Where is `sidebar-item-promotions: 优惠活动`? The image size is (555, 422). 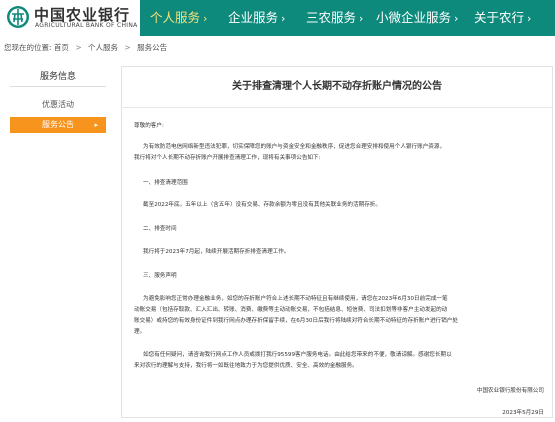 sidebar-item-promotions: 优惠活动 is located at coordinates (58, 105).